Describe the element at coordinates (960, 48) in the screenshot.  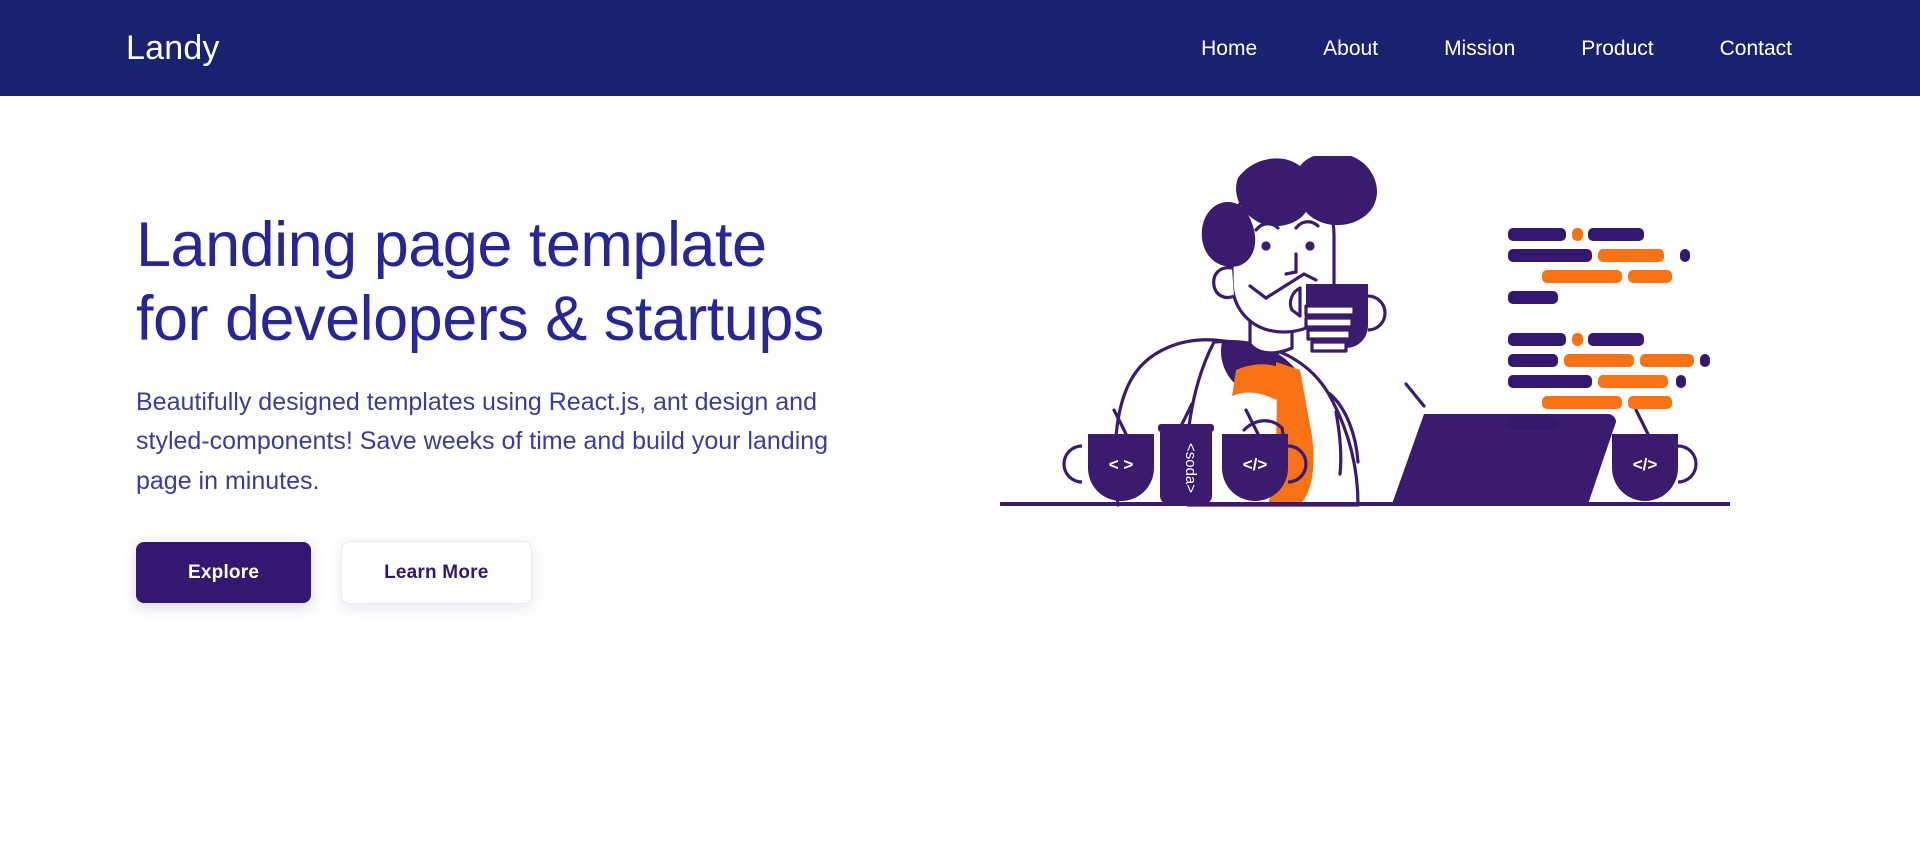
I see `site-header: Landy Home About Mission Product Contact` at that location.